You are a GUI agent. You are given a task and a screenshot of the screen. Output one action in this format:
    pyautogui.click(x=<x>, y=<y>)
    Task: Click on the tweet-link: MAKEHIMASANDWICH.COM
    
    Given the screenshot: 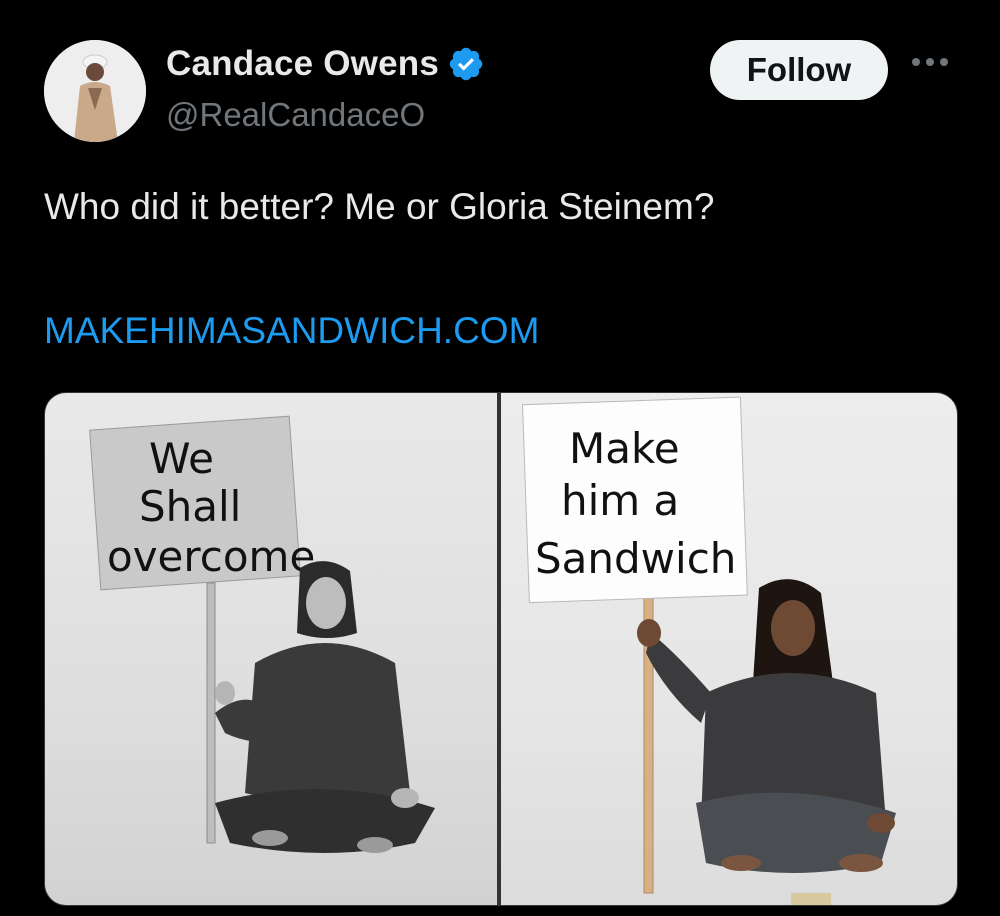 What is the action you would take?
    pyautogui.click(x=291, y=331)
    